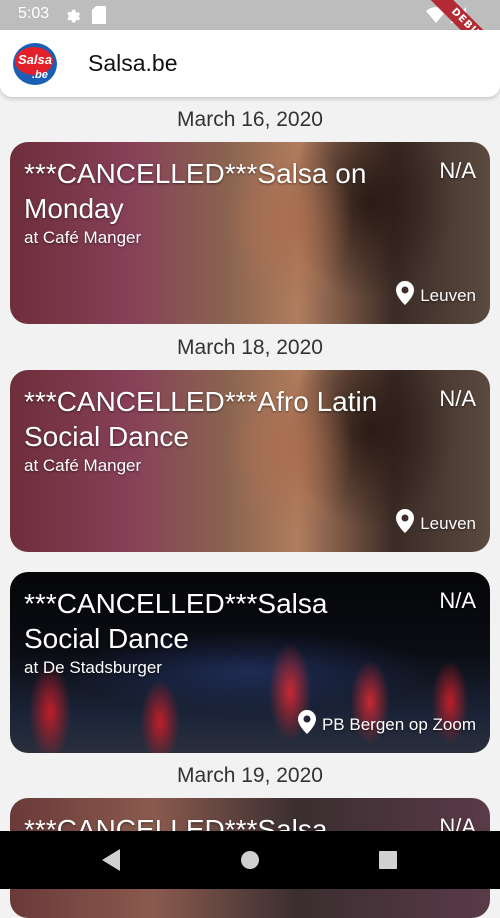 This screenshot has width=500, height=918. What do you see at coordinates (250, 63) in the screenshot?
I see `app-bar: Salsa .be Salsa.be` at bounding box center [250, 63].